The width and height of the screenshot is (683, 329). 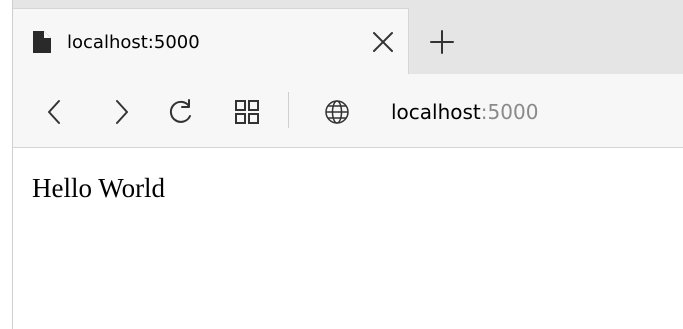 What do you see at coordinates (337, 112) in the screenshot?
I see `globe-icon` at bounding box center [337, 112].